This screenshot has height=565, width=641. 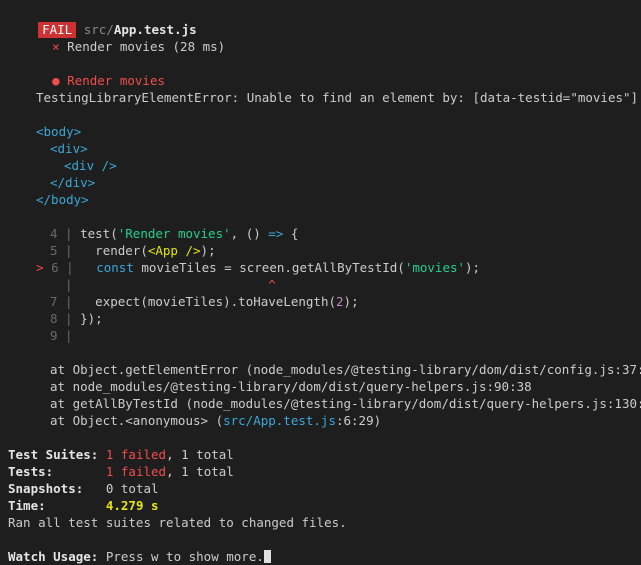 I want to click on summary-tests: Tests: 1 failed, 1 total, so click(x=121, y=471).